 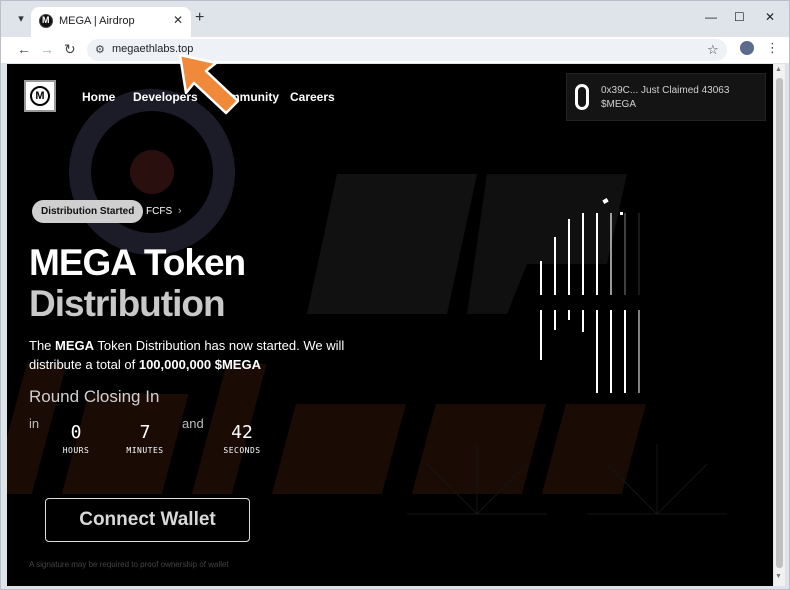 I want to click on fcfs-link: FCFS, so click(x=159, y=211).